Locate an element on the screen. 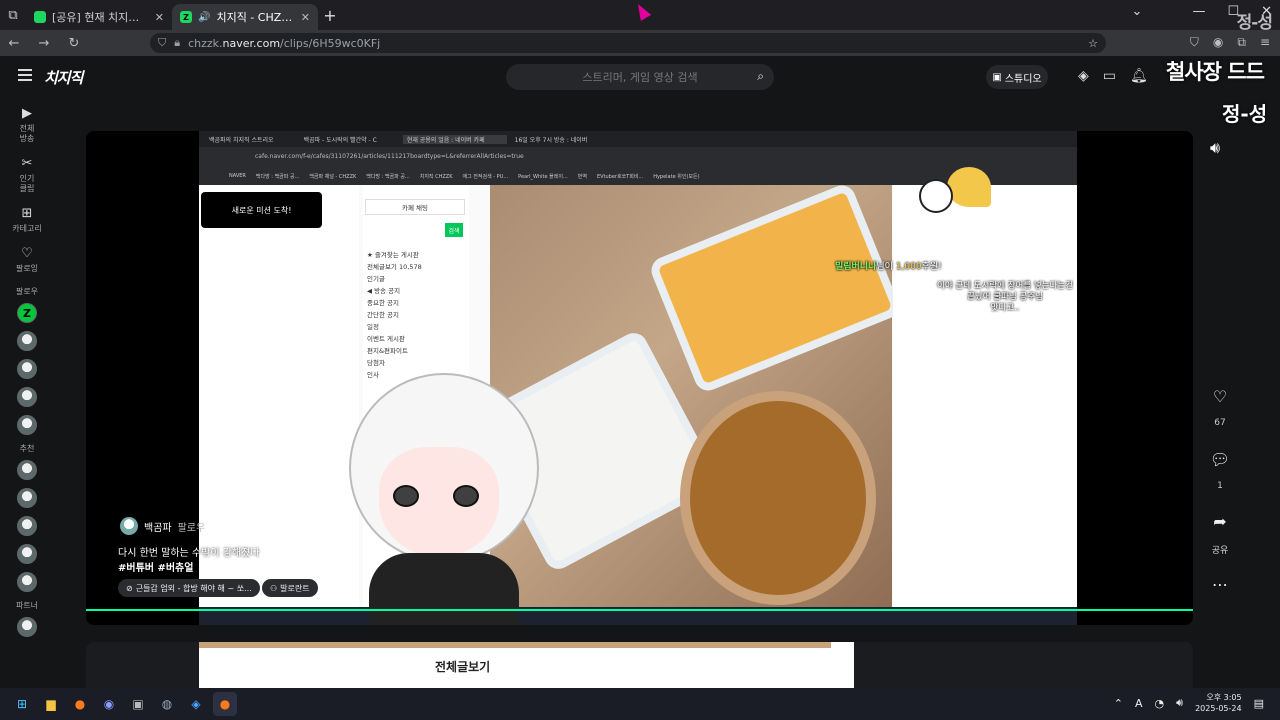  studio-button: ▣ 스튜디오 is located at coordinates (1017, 77).